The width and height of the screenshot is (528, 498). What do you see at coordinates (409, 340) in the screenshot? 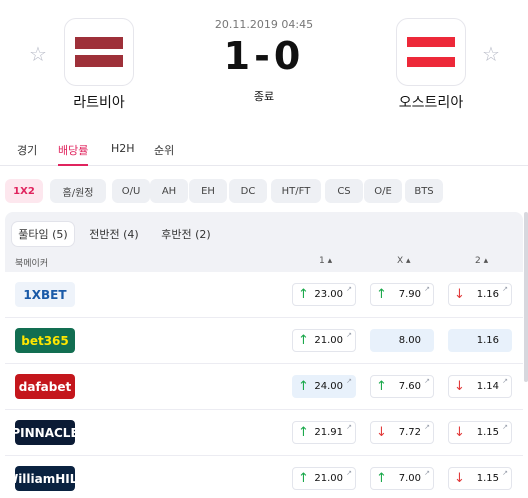
I see `odd-value: 8.00` at bounding box center [409, 340].